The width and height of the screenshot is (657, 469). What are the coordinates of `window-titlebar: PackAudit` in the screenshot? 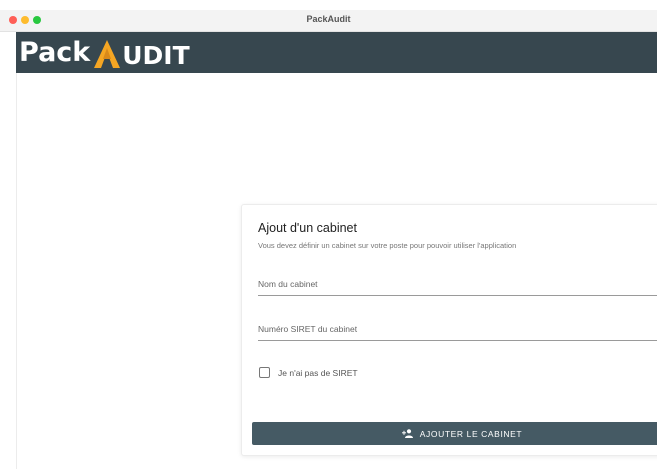 It's located at (328, 21).